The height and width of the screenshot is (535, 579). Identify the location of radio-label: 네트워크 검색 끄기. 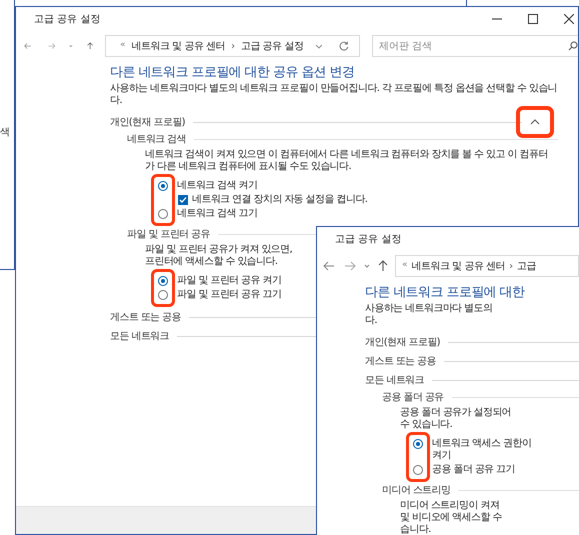
(217, 214).